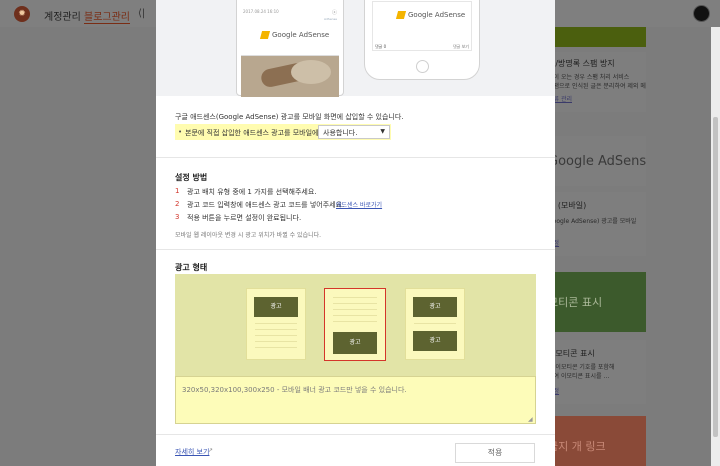 This screenshot has width=720, height=466. I want to click on more-info-link: 자세히 보기, so click(192, 452).